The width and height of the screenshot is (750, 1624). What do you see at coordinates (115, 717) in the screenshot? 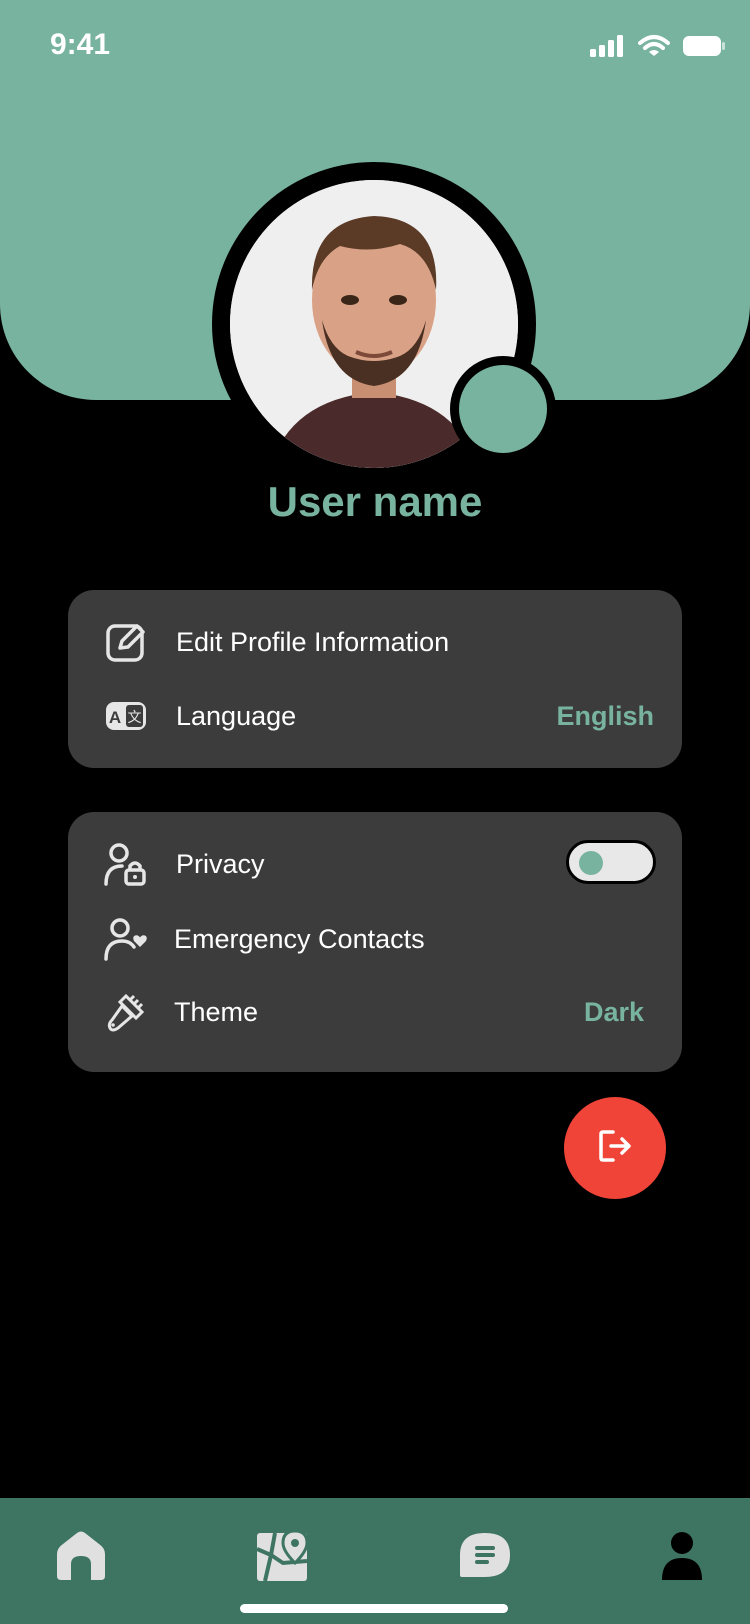
I see `svg-text: A` at bounding box center [115, 717].